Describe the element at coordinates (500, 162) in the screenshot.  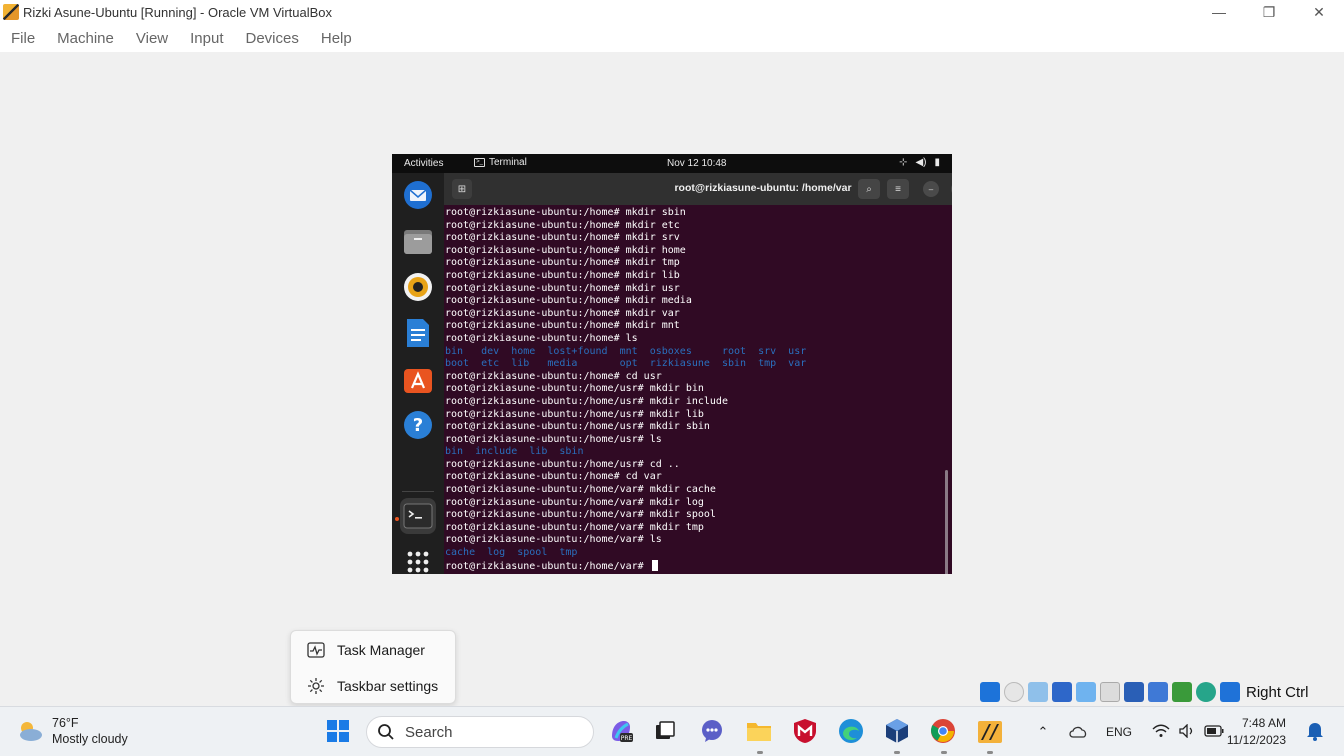
I see `app-menu: >_ Terminal` at that location.